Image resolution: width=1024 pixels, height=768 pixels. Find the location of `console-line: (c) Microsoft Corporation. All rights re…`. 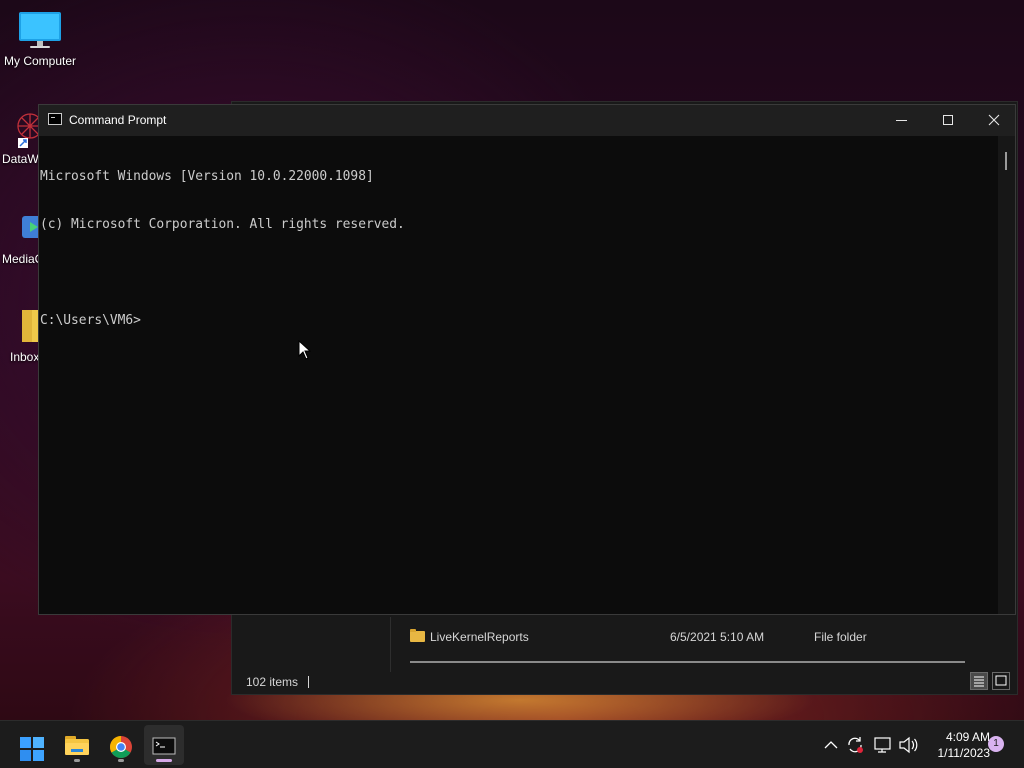

console-line: (c) Microsoft Corporation. All rights re… is located at coordinates (222, 224).